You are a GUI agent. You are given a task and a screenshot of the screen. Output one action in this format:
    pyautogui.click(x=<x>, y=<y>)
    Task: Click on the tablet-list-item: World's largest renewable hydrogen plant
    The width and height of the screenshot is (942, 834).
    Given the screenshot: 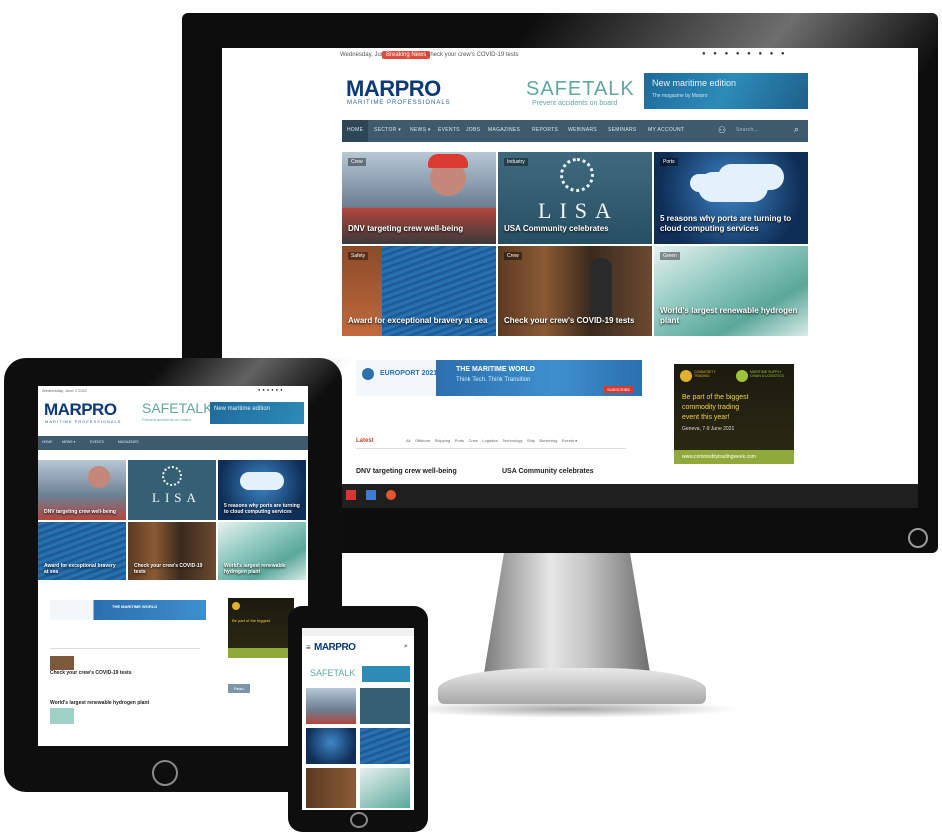 What is the action you would take?
    pyautogui.click(x=99, y=703)
    